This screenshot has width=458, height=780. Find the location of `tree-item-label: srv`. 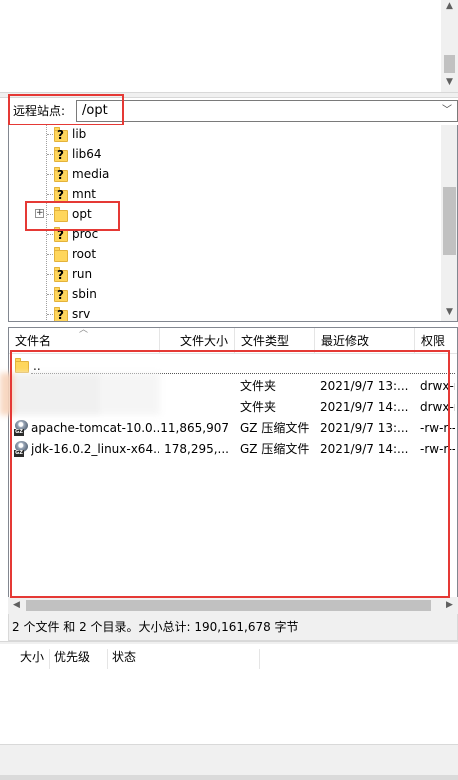

tree-item-label: srv is located at coordinates (81, 314).